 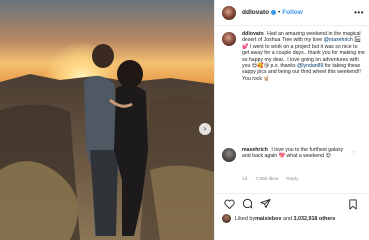 I want to click on reply-meta: 1d 7,095 likes Reply, so click(x=270, y=179).